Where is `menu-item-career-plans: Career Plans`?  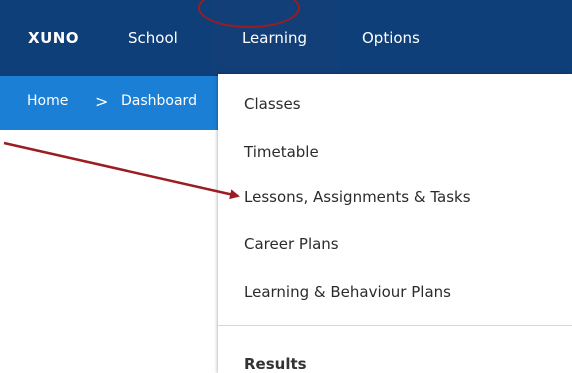
menu-item-career-plans: Career Plans is located at coordinates (291, 244).